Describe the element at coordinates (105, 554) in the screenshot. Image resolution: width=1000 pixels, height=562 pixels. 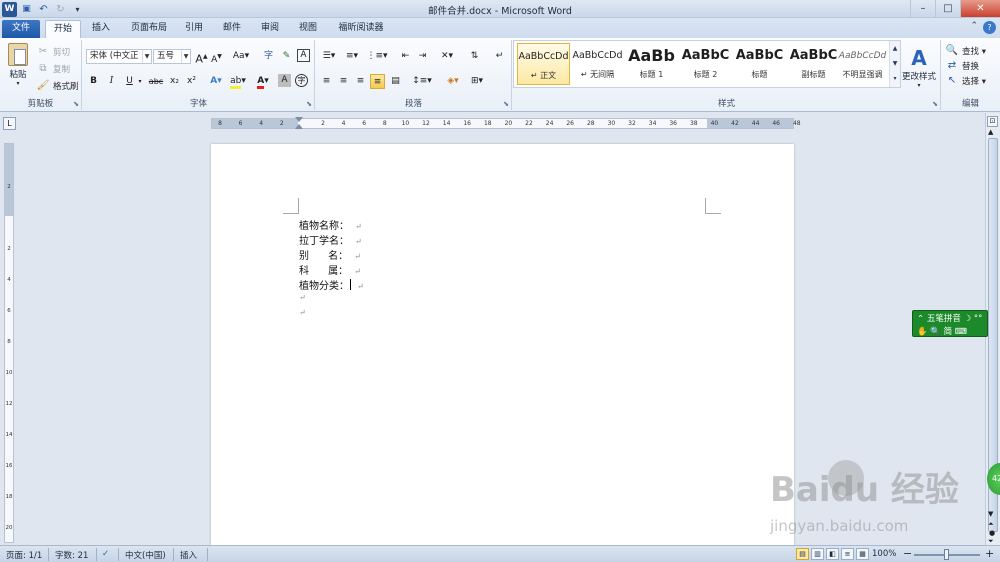
I see `proofing-icon: ✓` at that location.